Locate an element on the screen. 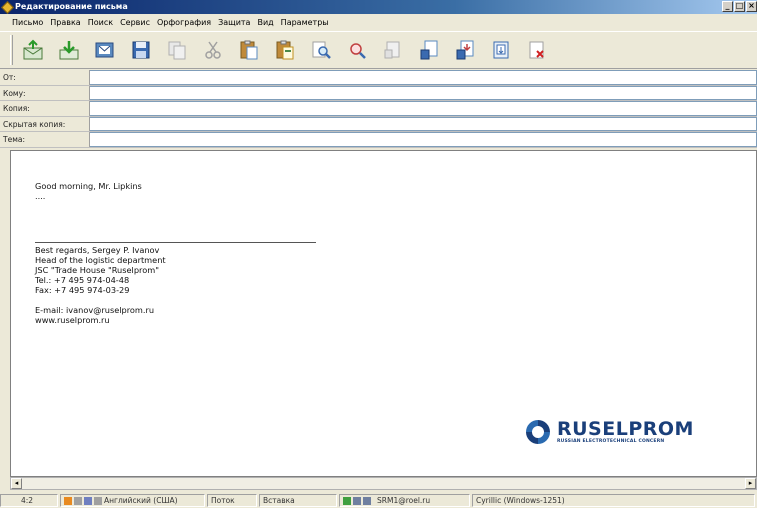  paste-special-icon is located at coordinates (285, 50).